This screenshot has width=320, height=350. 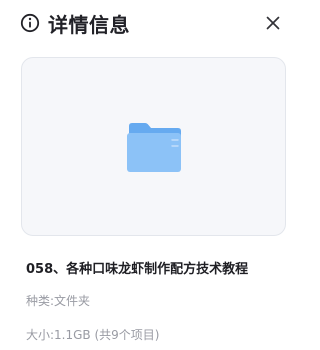 What do you see at coordinates (137, 269) in the screenshot?
I see `file-name: 058、各种口味龙虾制作配方技术教程` at bounding box center [137, 269].